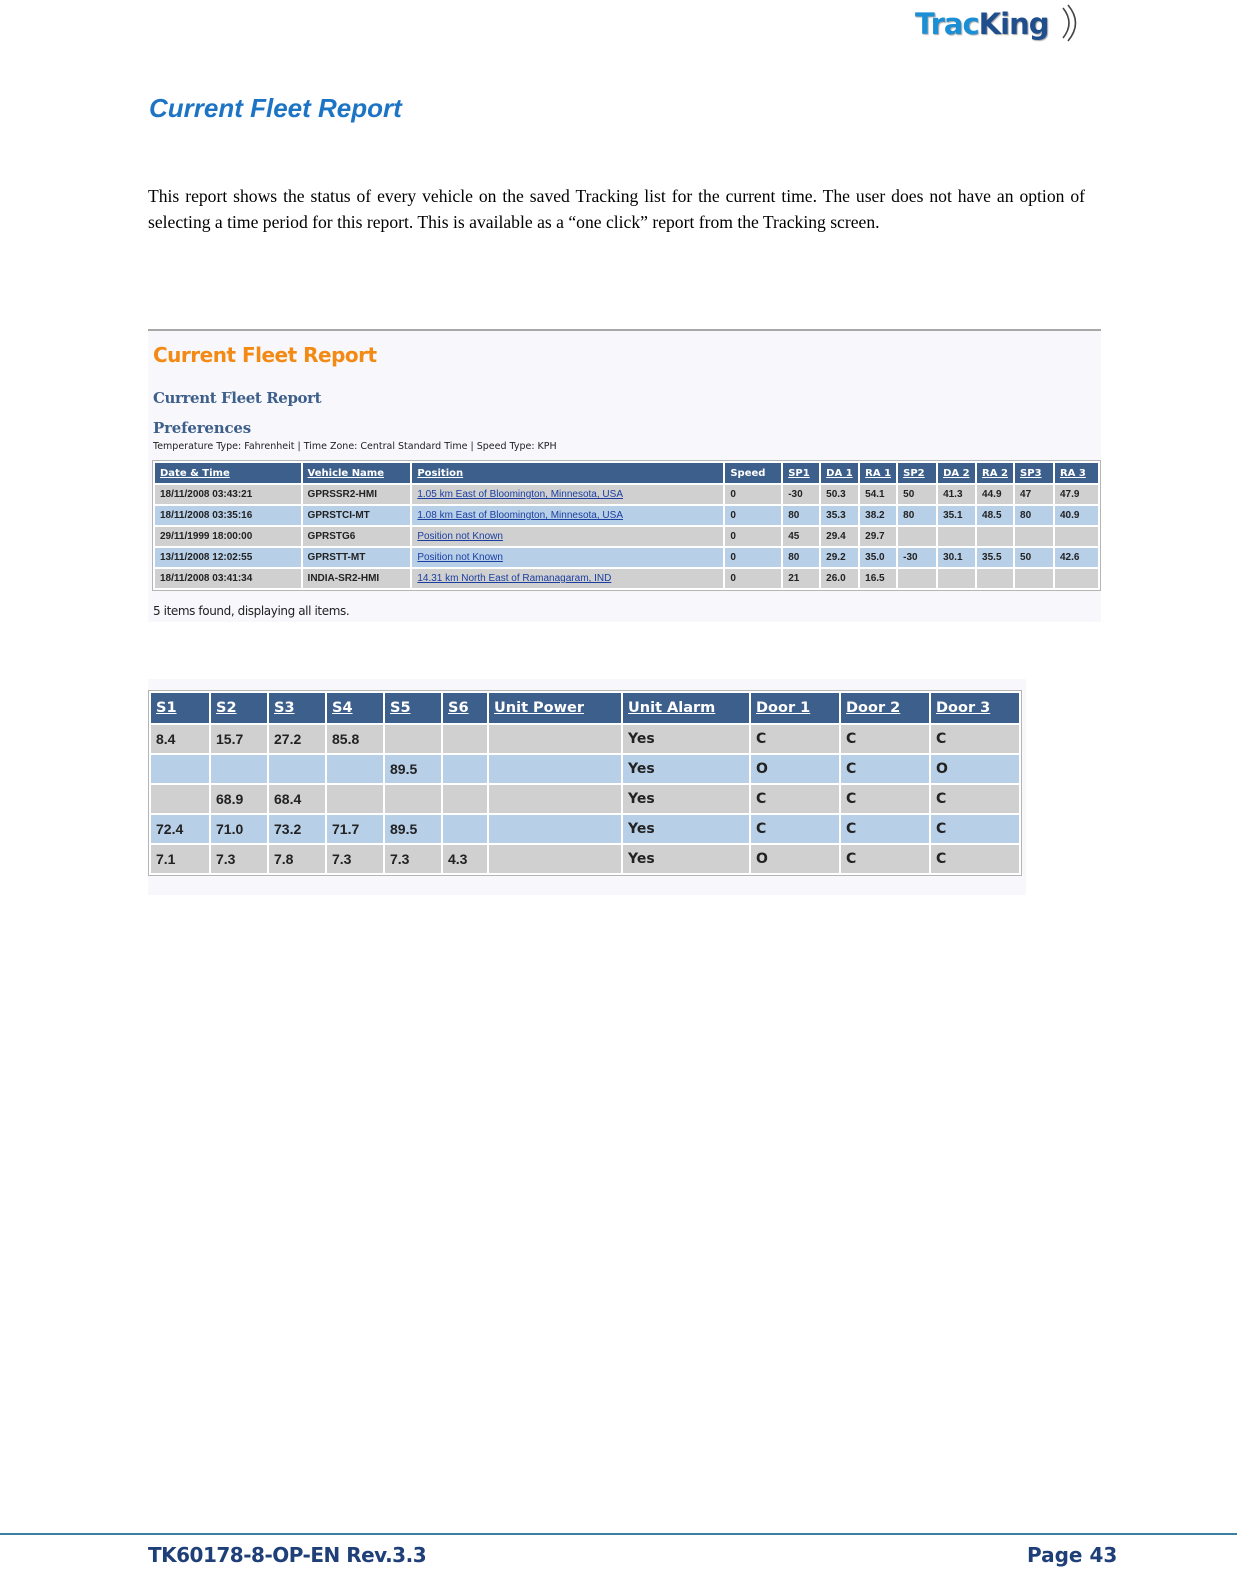  Describe the element at coordinates (355, 769) in the screenshot. I see `cell-s4` at that location.